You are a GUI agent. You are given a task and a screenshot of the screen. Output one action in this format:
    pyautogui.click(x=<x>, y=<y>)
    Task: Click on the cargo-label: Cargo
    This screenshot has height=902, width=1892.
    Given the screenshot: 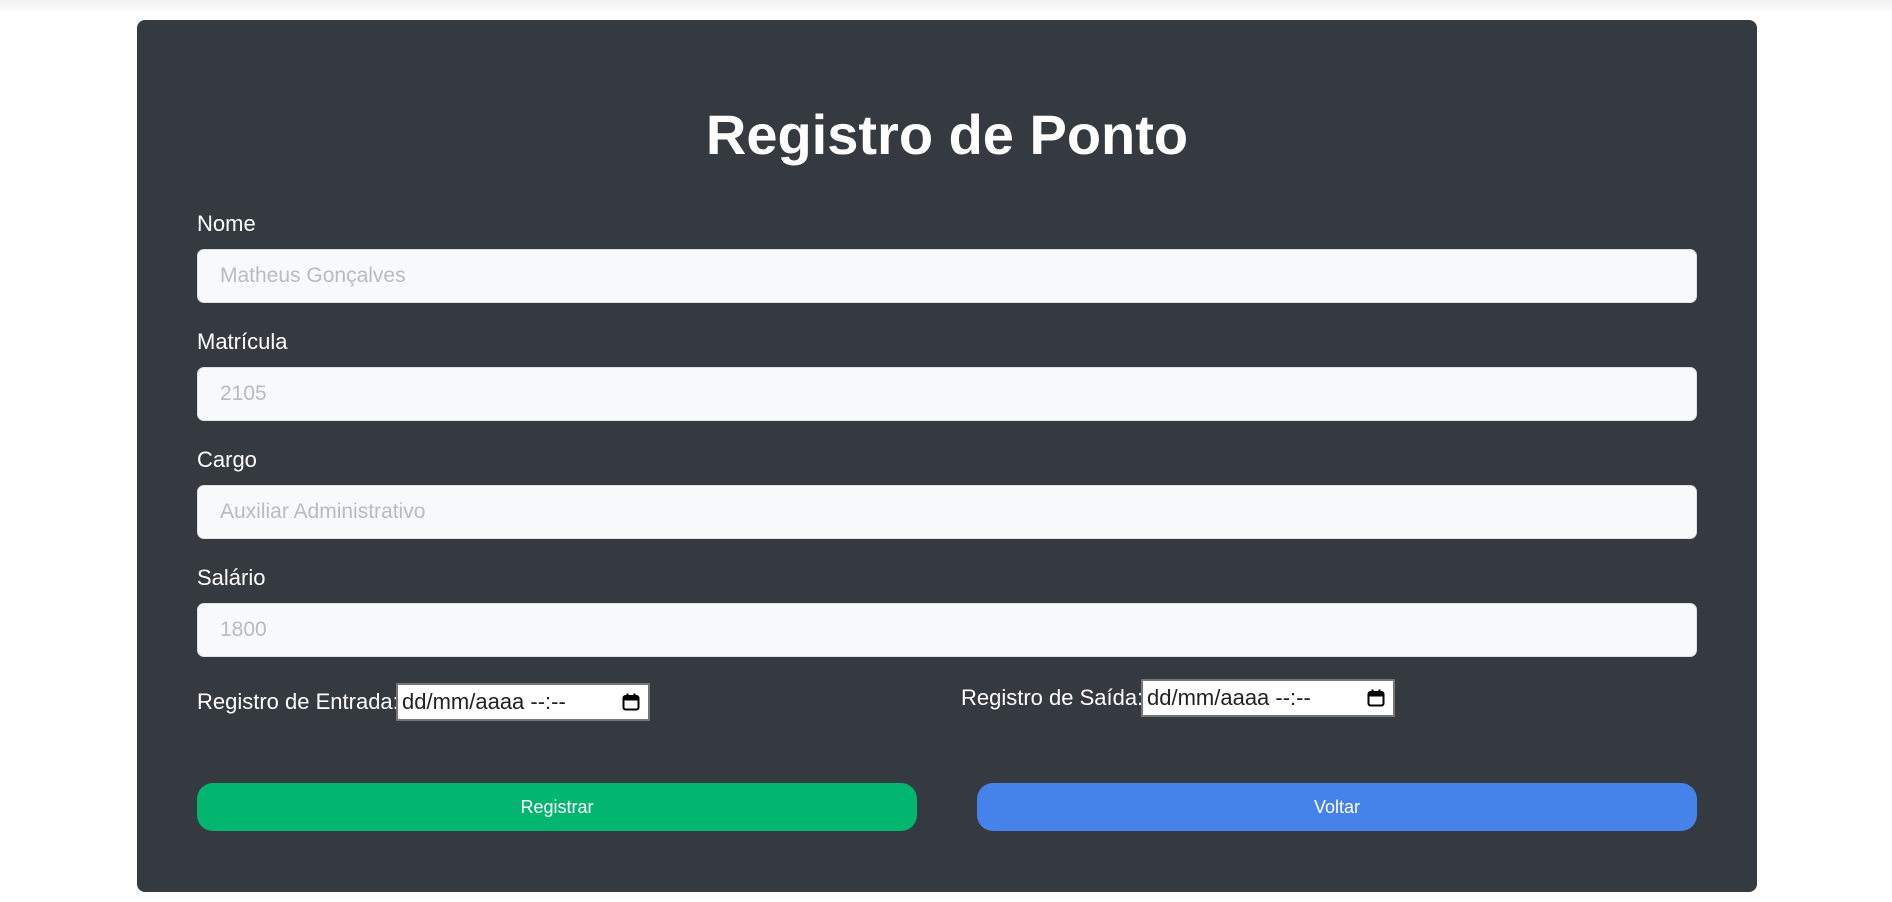 What is the action you would take?
    pyautogui.click(x=227, y=459)
    